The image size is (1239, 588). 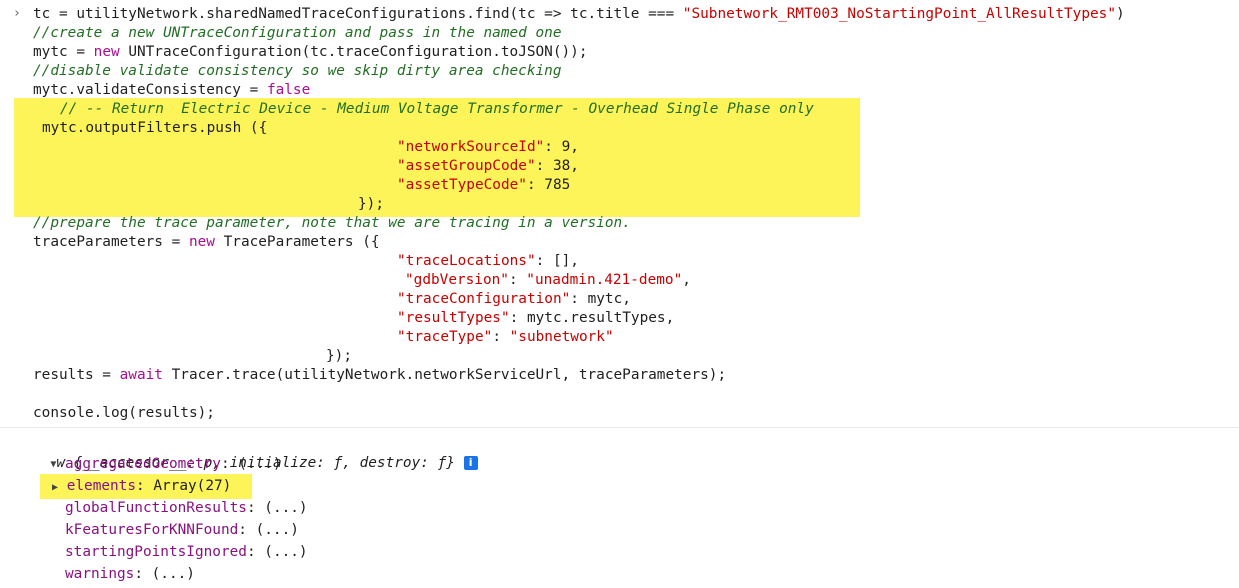 What do you see at coordinates (371, 204) in the screenshot?
I see `code-line-11: });` at bounding box center [371, 204].